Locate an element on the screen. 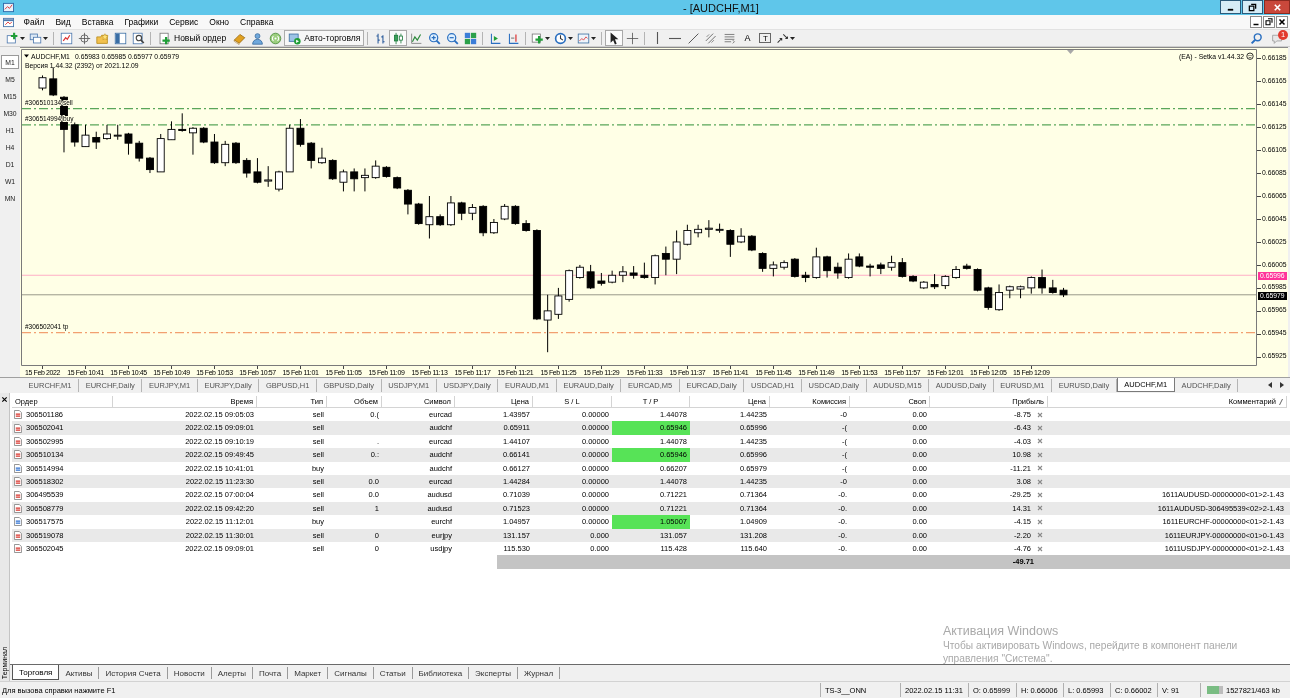 The image size is (1290, 698). menu-item: Графики is located at coordinates (141, 22).